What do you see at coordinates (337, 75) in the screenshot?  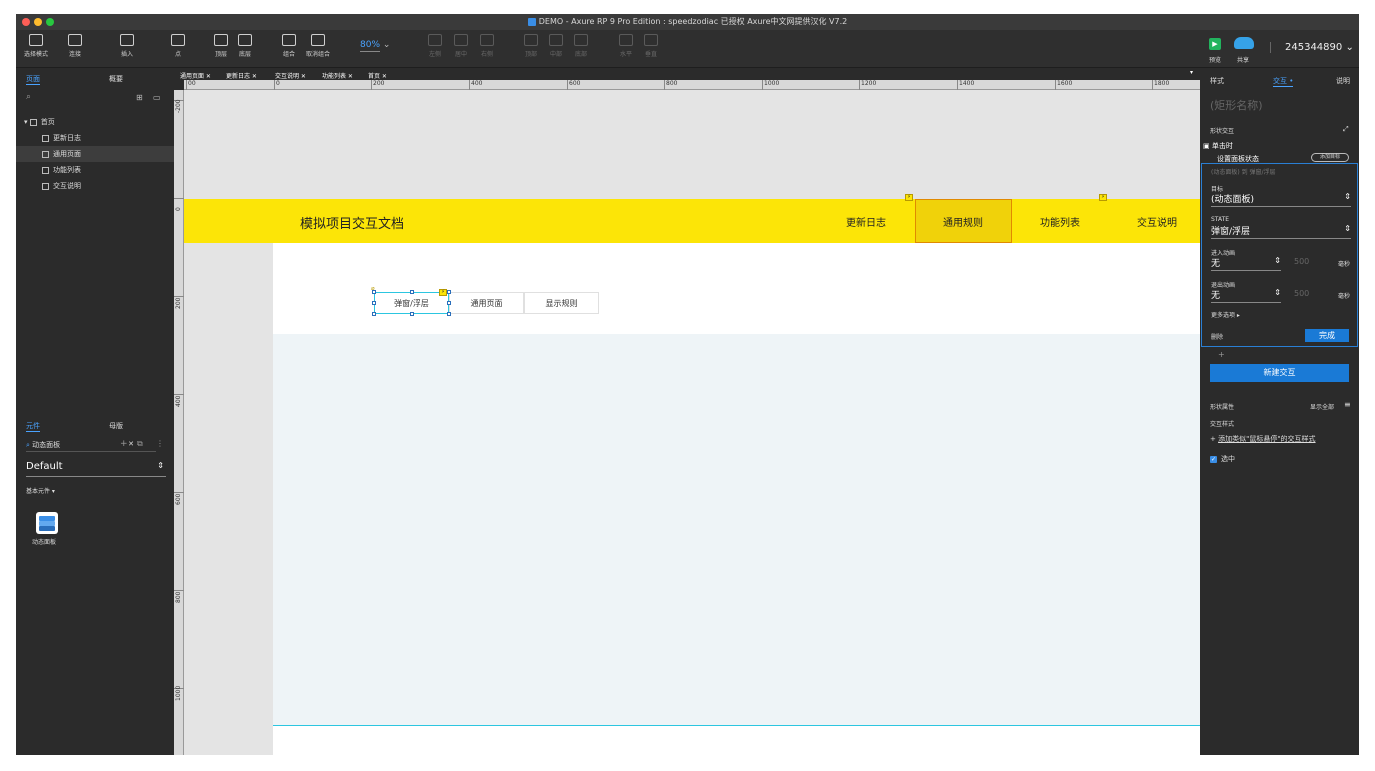 I see `doc-tab-features: 功能列表 ✕` at bounding box center [337, 75].